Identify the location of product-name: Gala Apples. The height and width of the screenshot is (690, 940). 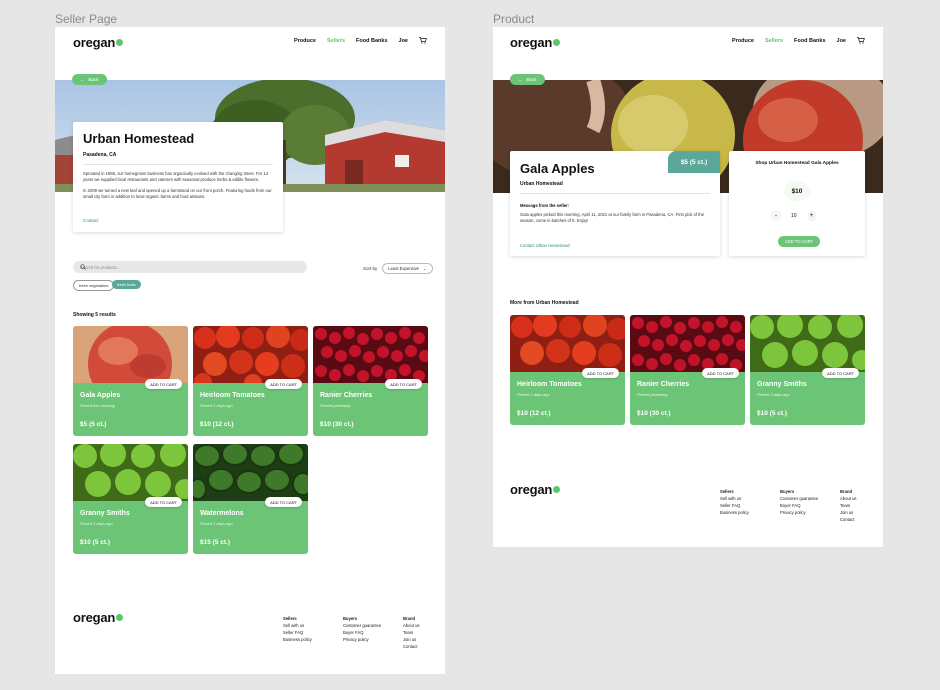
(100, 395).